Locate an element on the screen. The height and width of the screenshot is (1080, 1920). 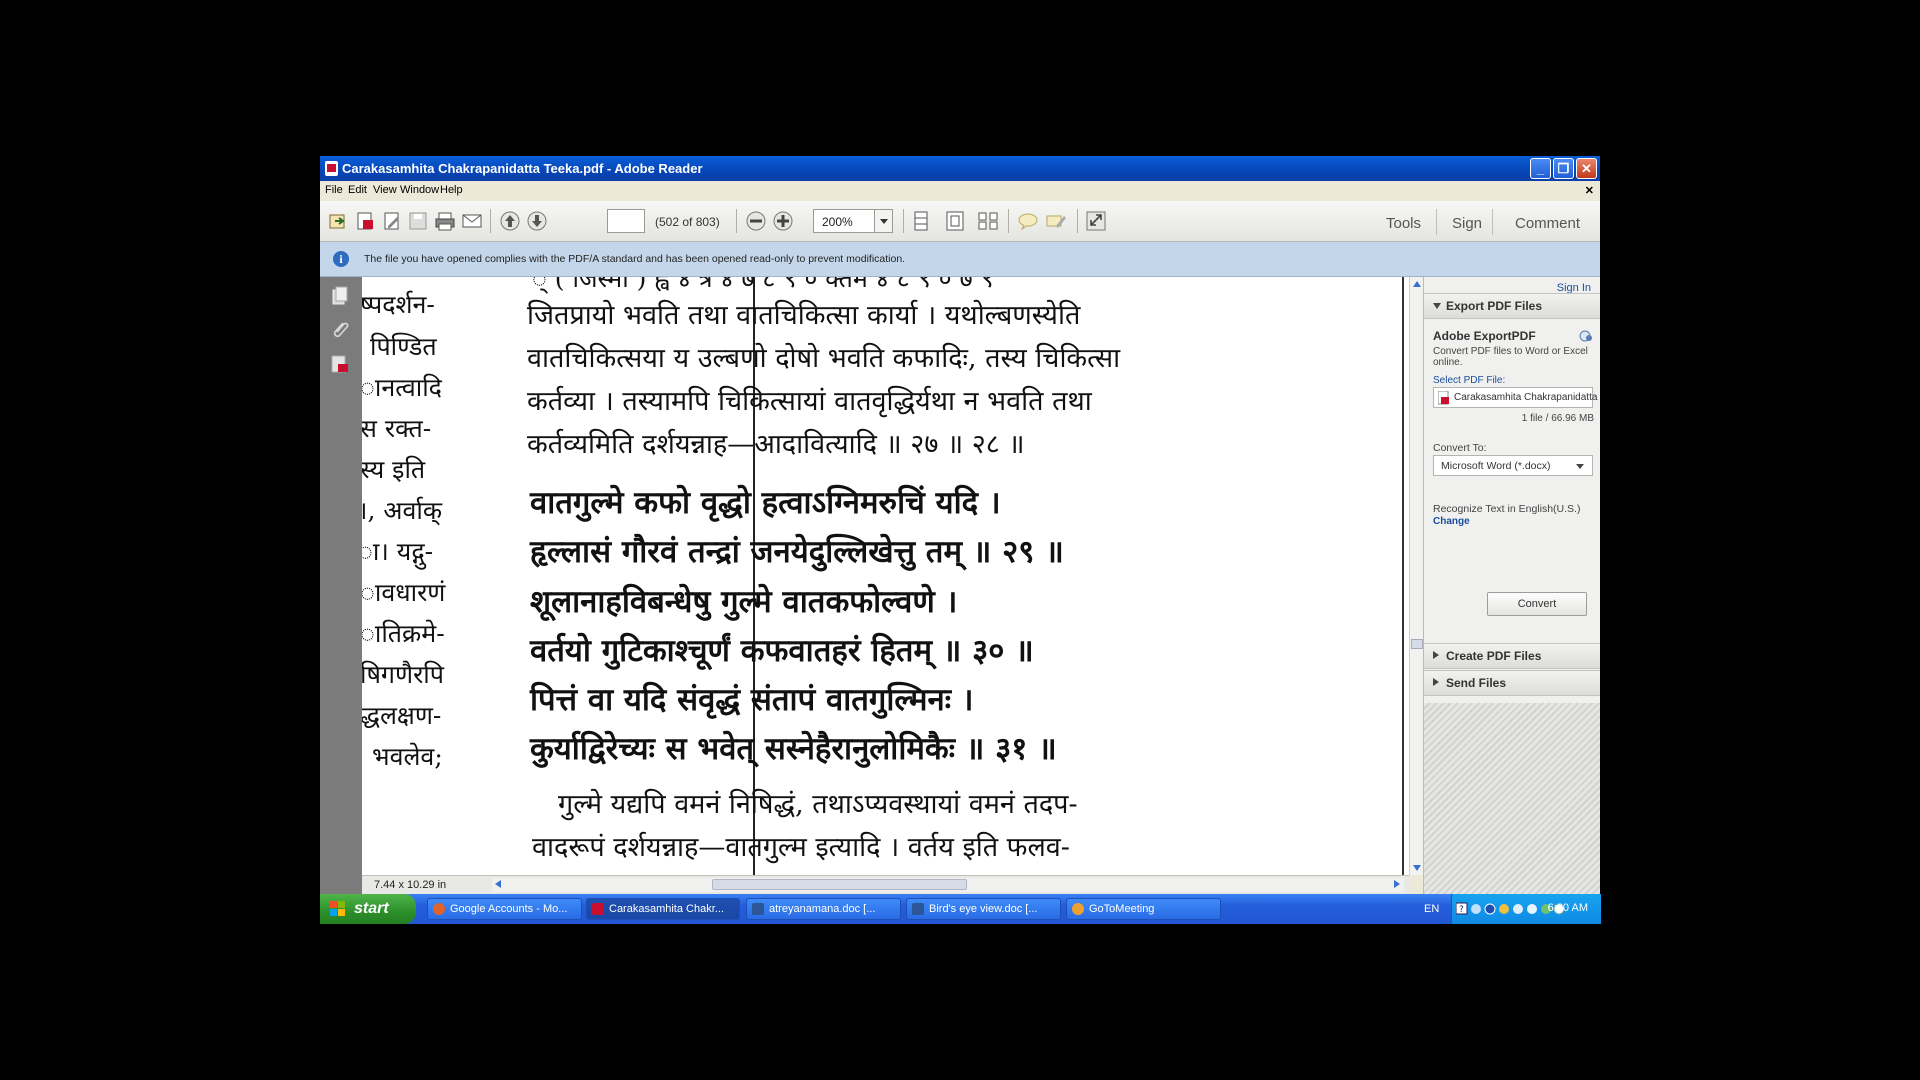
left-col-line: ा। यद्गु- is located at coordinates (398, 551).